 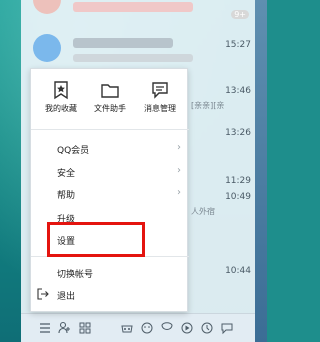 I want to click on menu-top-shortcuts: 我的收藏 文件助手 消息管理, so click(x=110, y=95).